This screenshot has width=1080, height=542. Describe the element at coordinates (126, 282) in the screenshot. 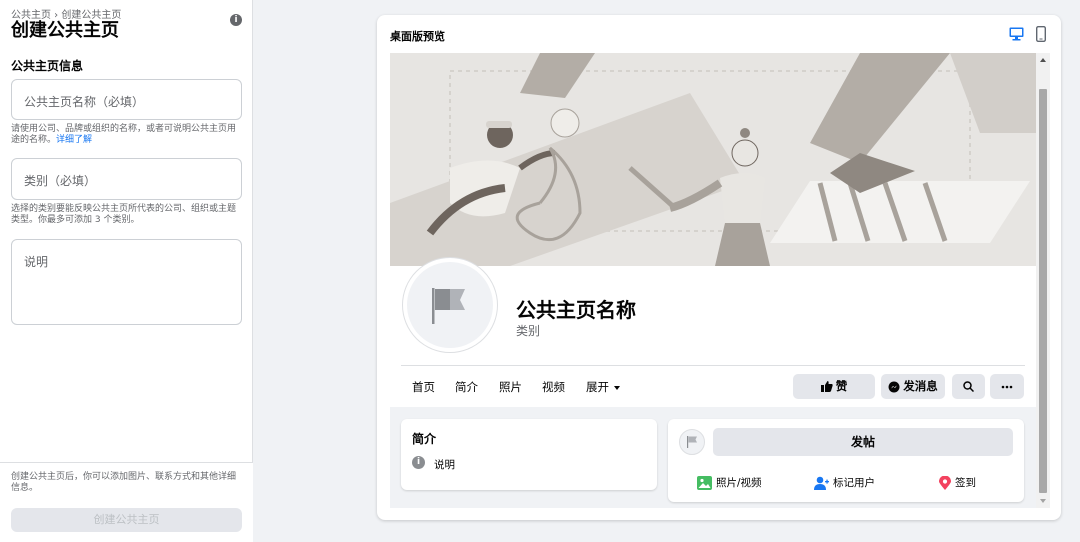

I see `description-textarea: 说明` at that location.